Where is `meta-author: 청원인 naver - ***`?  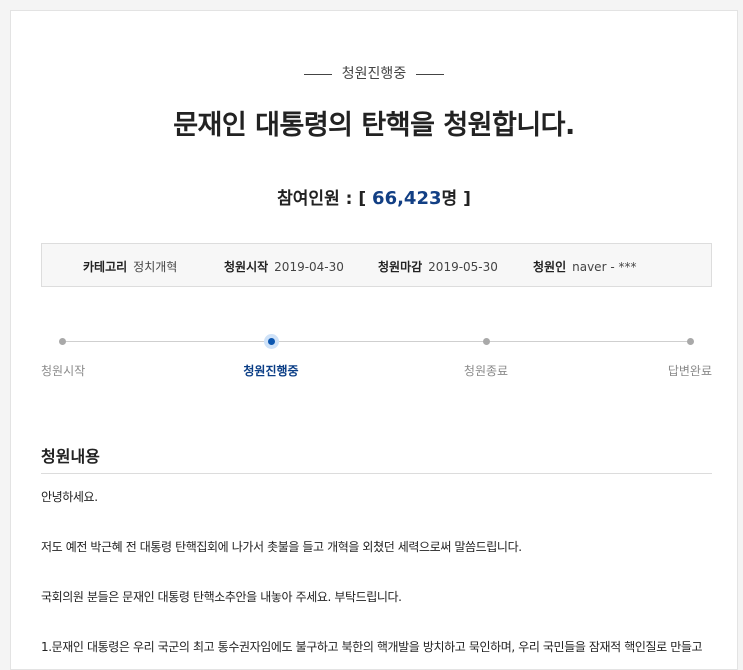
meta-author: 청원인 naver - *** is located at coordinates (584, 266).